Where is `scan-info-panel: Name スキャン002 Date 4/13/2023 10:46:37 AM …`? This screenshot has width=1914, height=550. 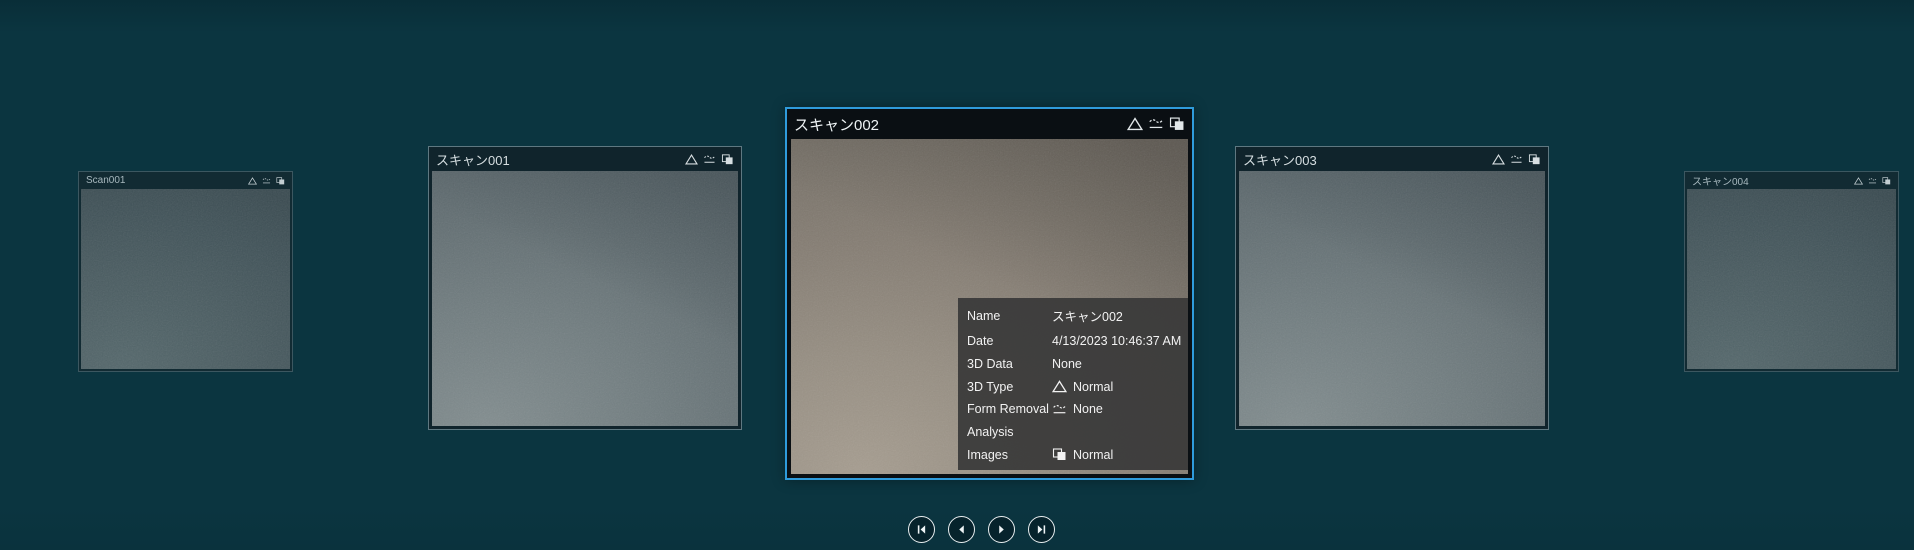
scan-info-panel: Name スキャン002 Date 4/13/2023 10:46:37 AM … is located at coordinates (1073, 384).